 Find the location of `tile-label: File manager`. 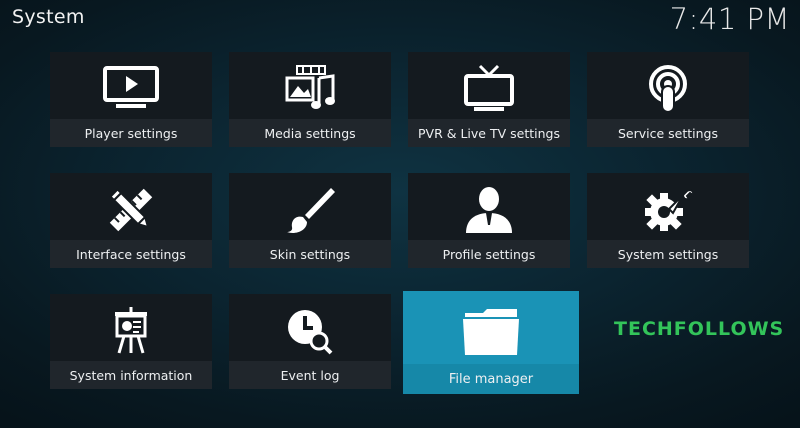

tile-label: File manager is located at coordinates (491, 379).